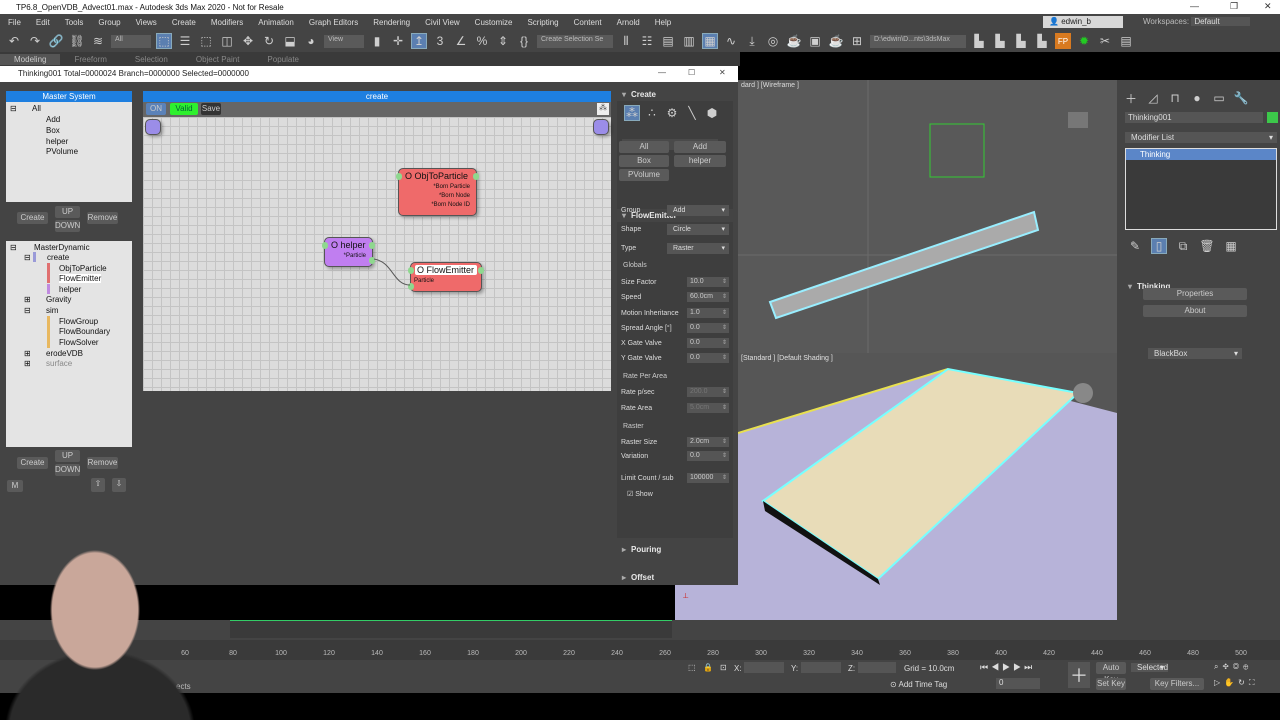 This screenshot has height=720, width=1280. I want to click on rate-area-spinner: 5.0cm, so click(708, 408).